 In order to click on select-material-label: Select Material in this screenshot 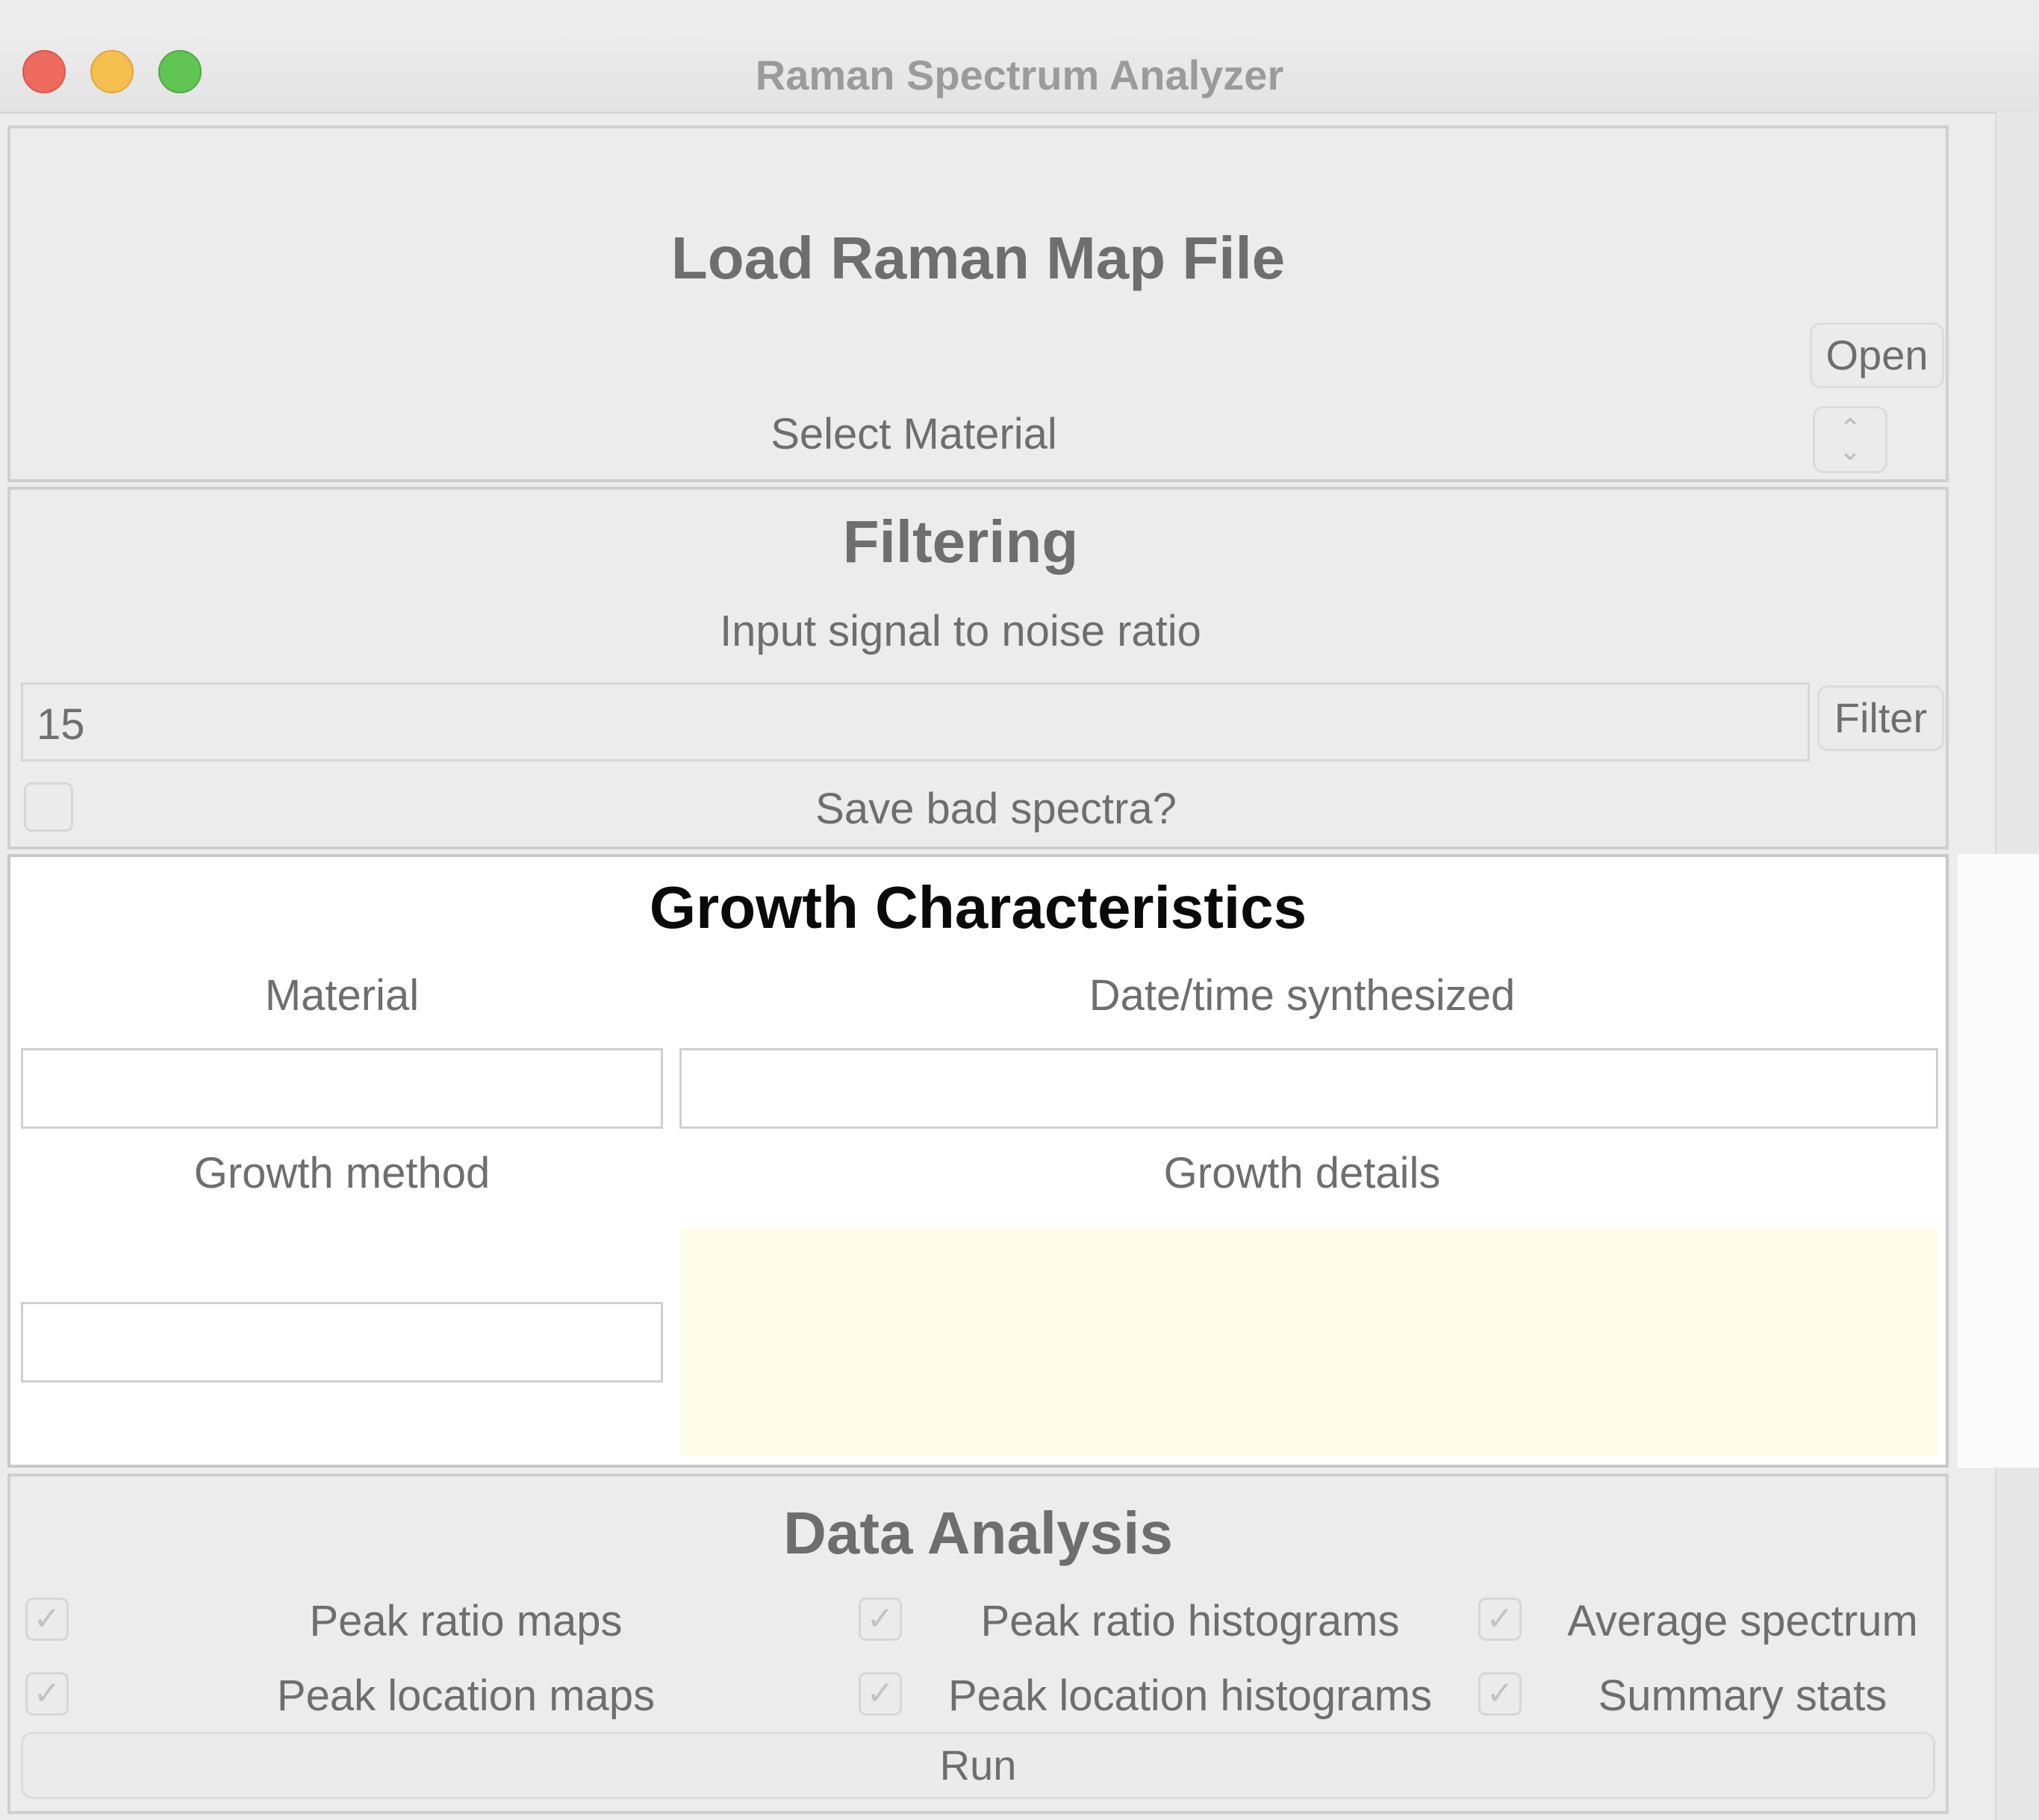, I will do `click(914, 434)`.